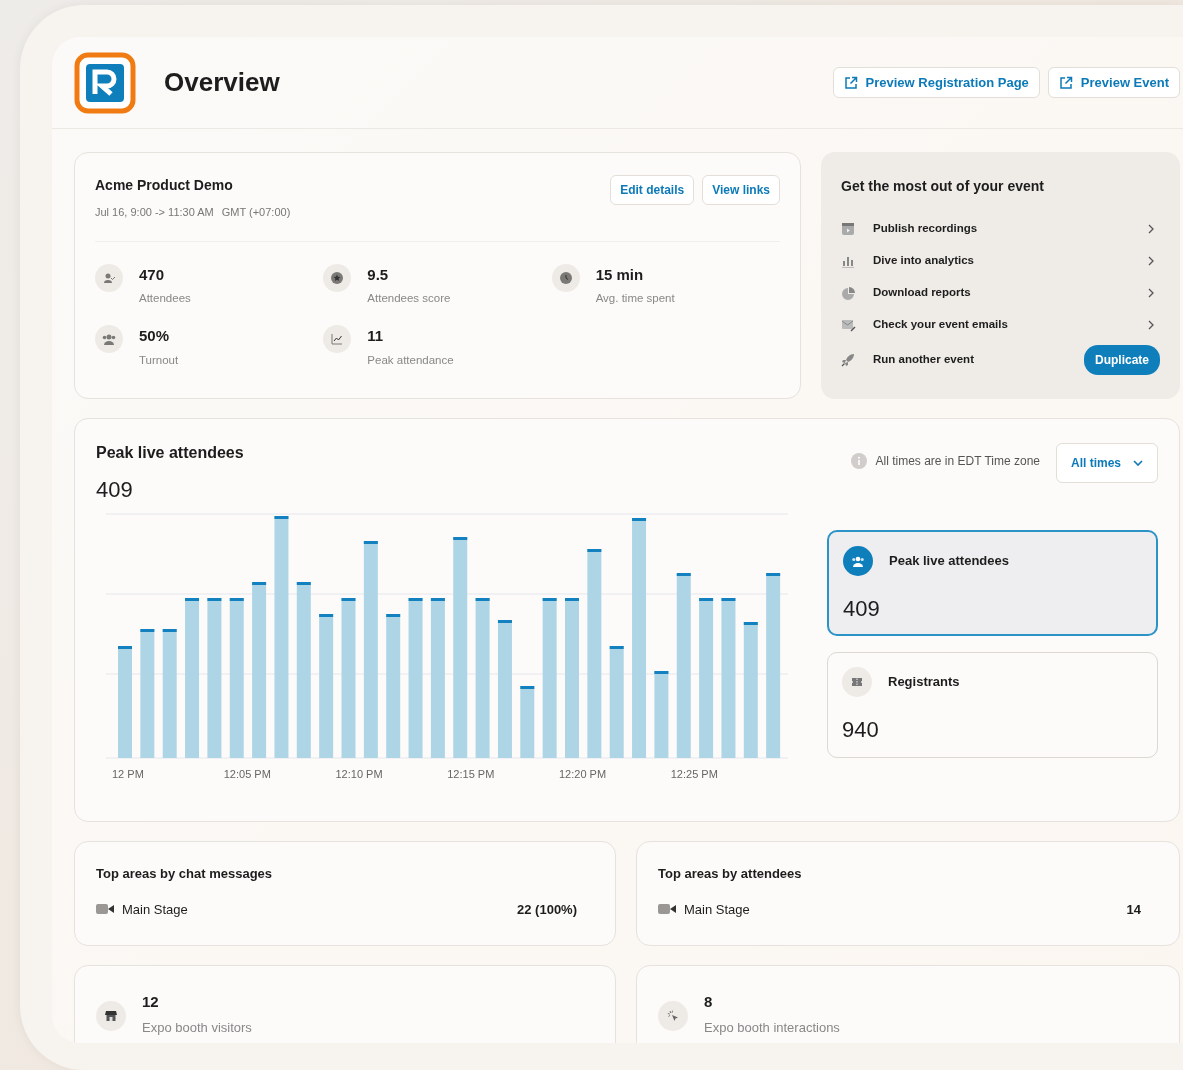  What do you see at coordinates (848, 261) in the screenshot?
I see `bar-chart-icon` at bounding box center [848, 261].